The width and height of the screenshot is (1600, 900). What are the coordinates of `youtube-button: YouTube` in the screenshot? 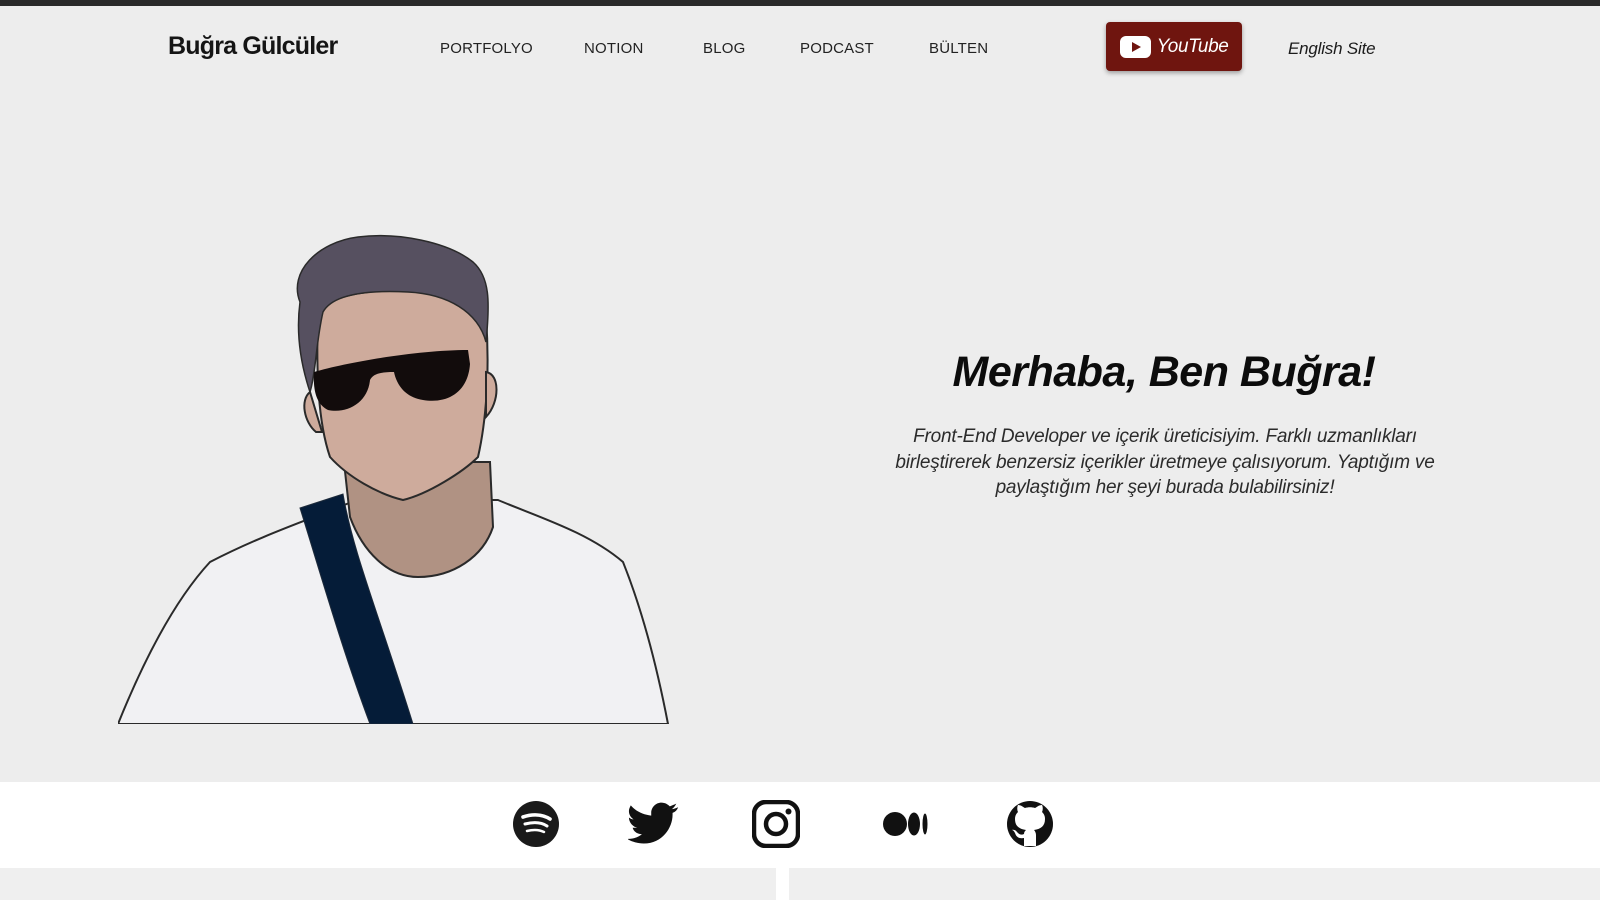 It's located at (1174, 46).